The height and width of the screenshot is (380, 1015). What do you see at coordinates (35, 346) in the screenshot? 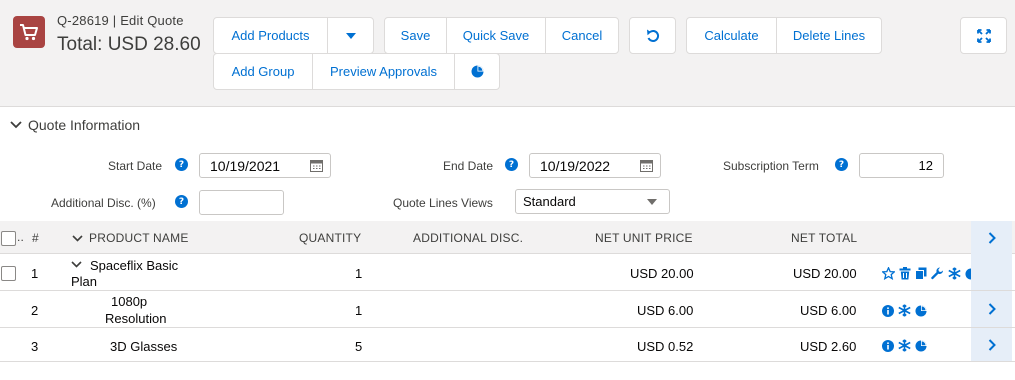
I see `row-number: 3` at bounding box center [35, 346].